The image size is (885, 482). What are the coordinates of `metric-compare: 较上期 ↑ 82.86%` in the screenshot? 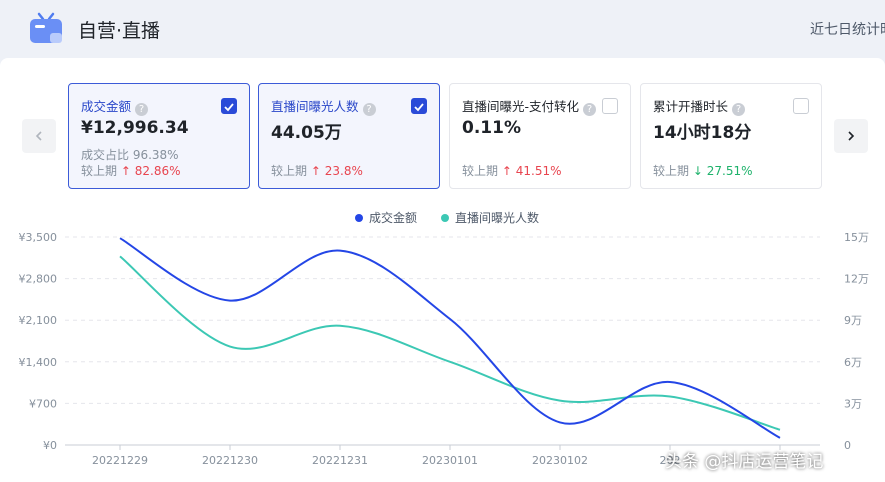 It's located at (131, 171).